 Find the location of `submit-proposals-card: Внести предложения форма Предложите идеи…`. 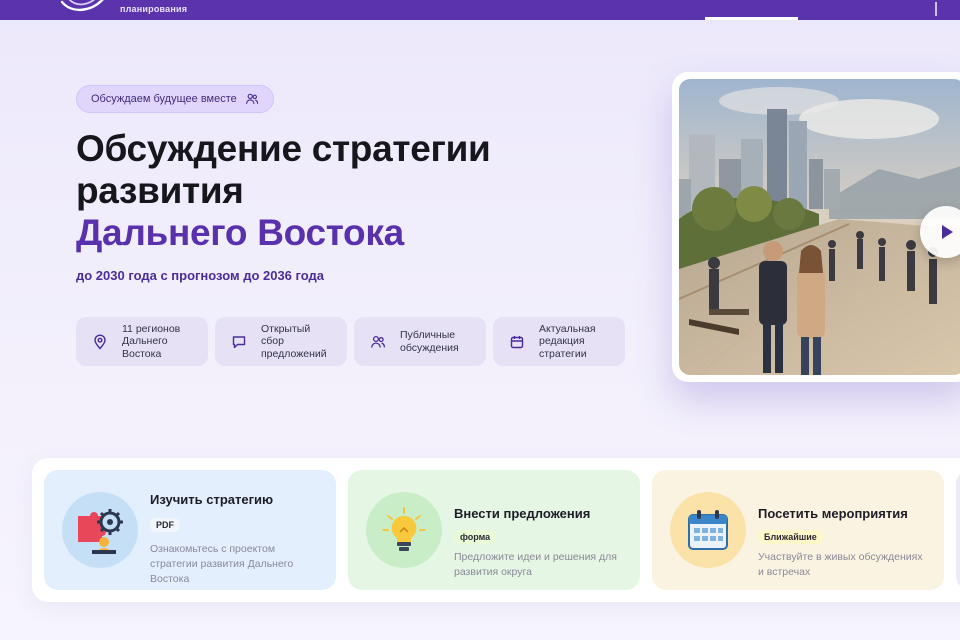

submit-proposals-card: Внести предложения форма Предложите идеи… is located at coordinates (494, 530).